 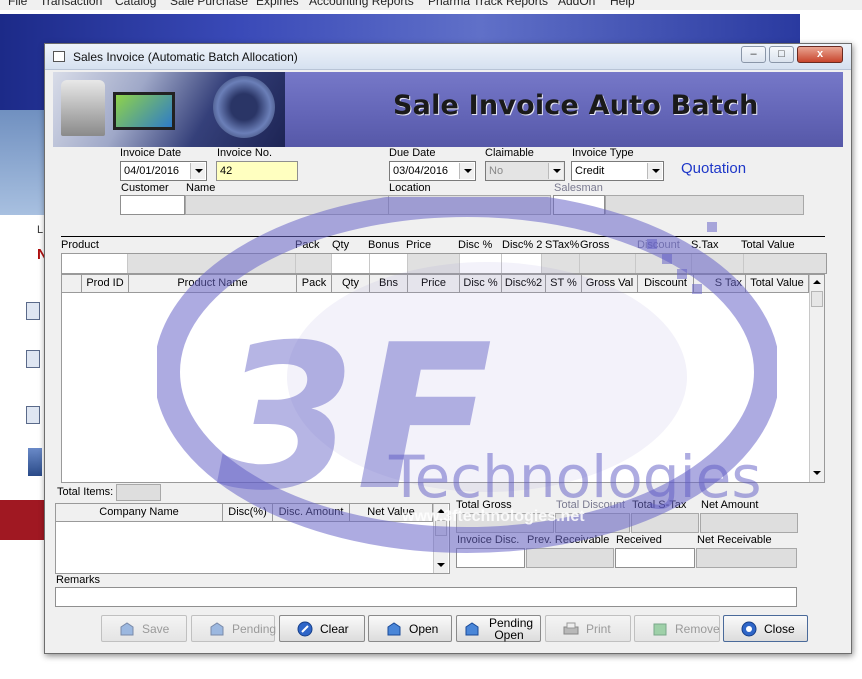 What do you see at coordinates (361, 4) in the screenshot?
I see `menu-accounting-reports: Accounting Reports` at bounding box center [361, 4].